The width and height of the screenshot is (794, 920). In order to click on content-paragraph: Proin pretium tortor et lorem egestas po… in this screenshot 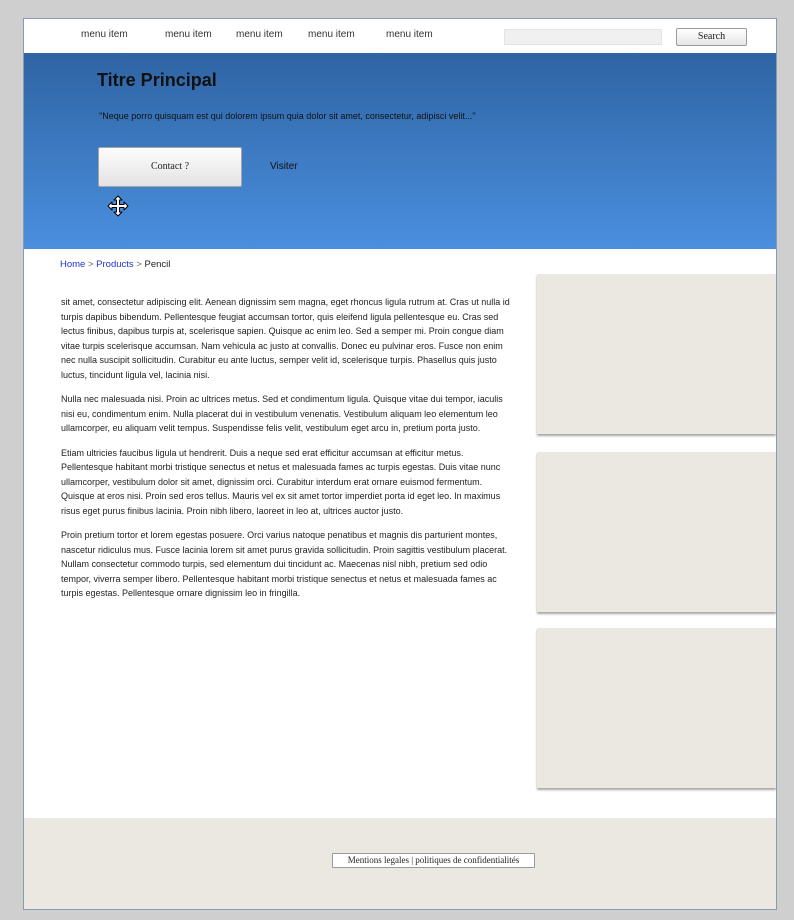, I will do `click(284, 564)`.